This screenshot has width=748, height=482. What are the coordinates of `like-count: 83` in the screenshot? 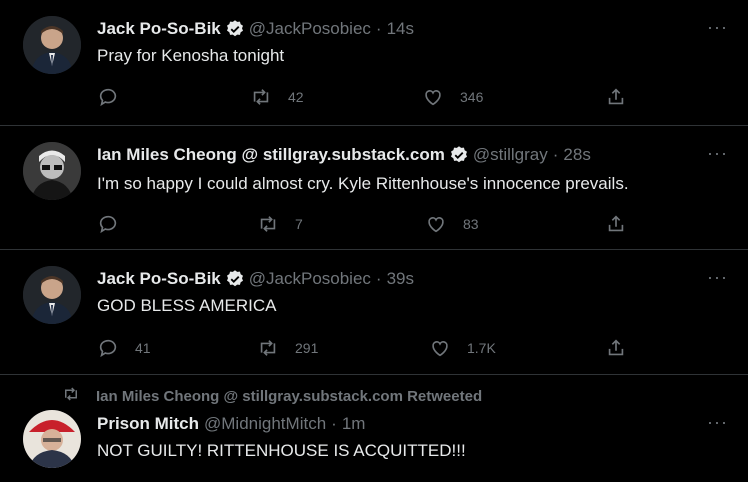 It's located at (471, 224).